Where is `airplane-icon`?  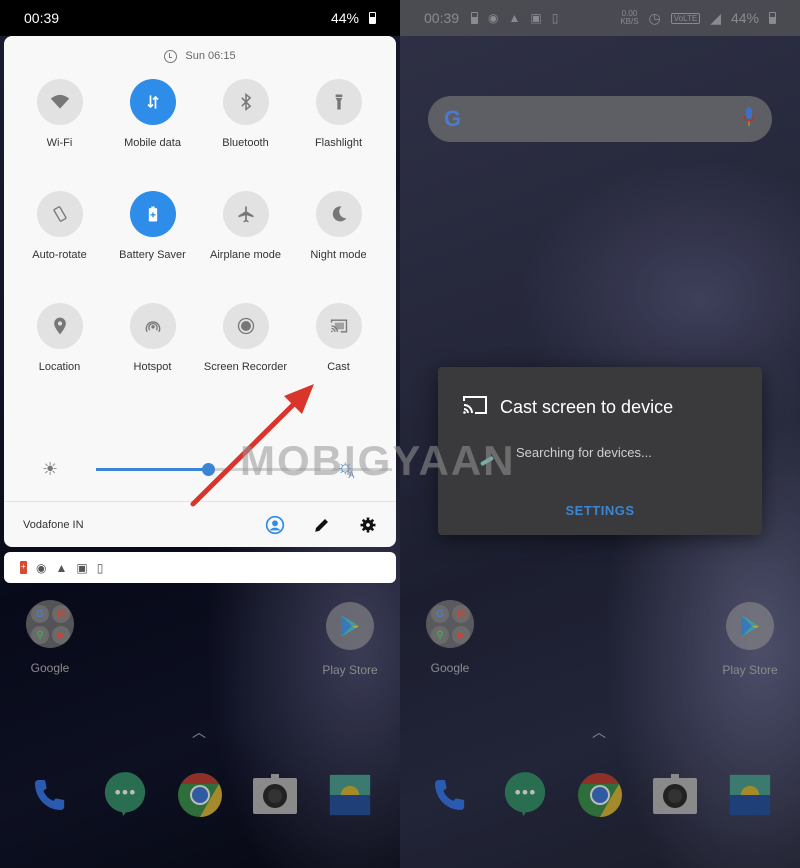
airplane-icon is located at coordinates (245, 214).